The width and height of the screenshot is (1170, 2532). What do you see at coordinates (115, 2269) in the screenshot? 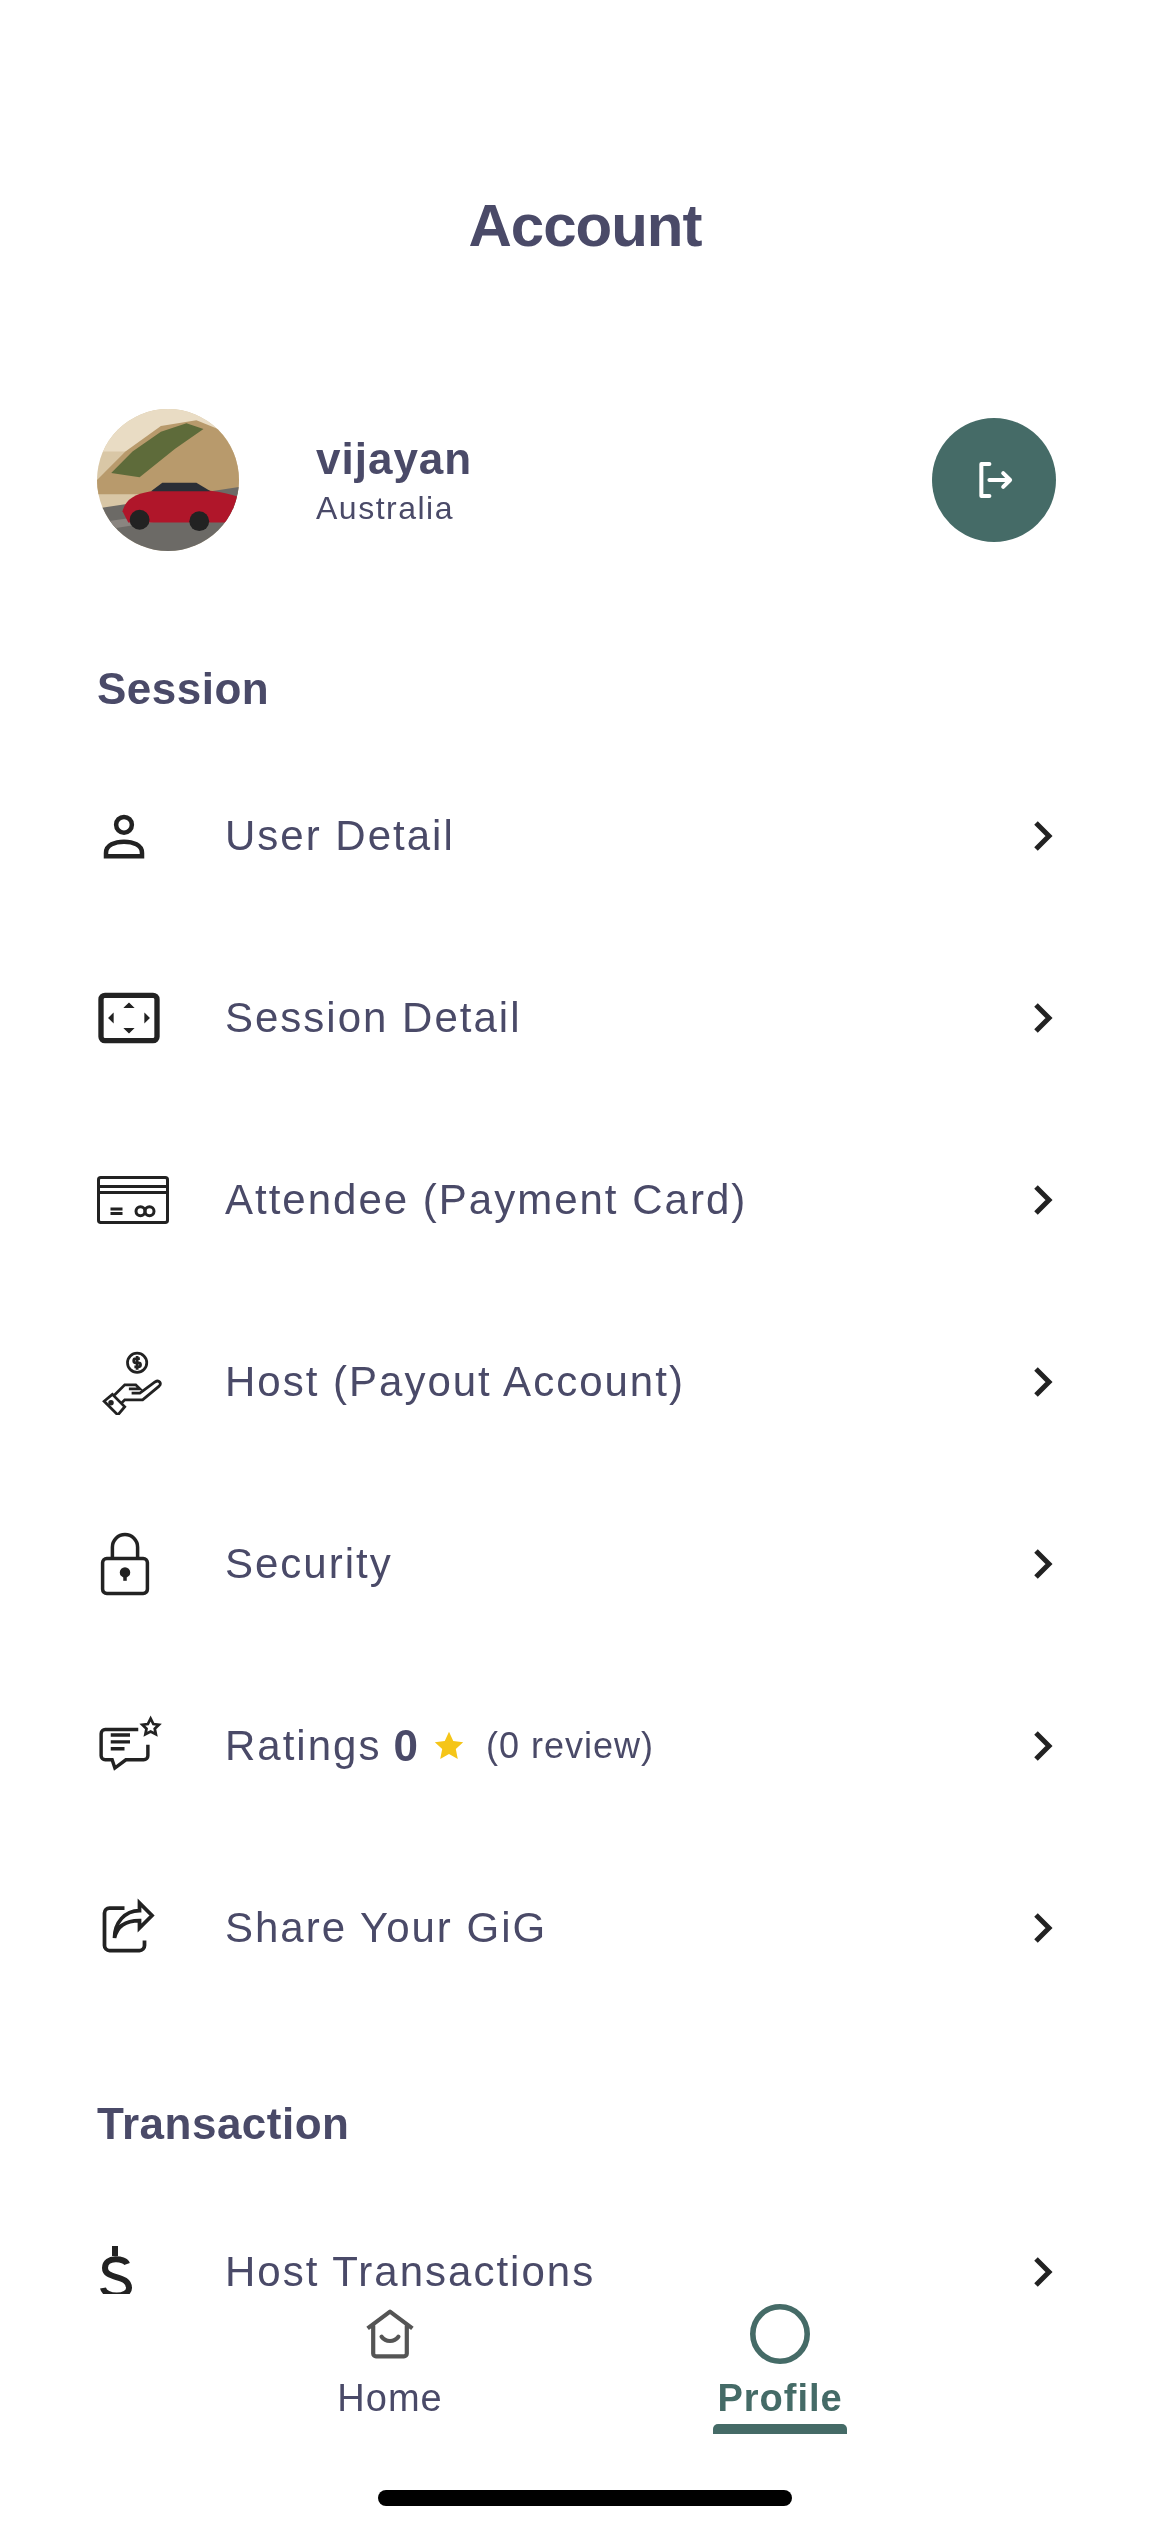
I see `dollar-icon` at bounding box center [115, 2269].